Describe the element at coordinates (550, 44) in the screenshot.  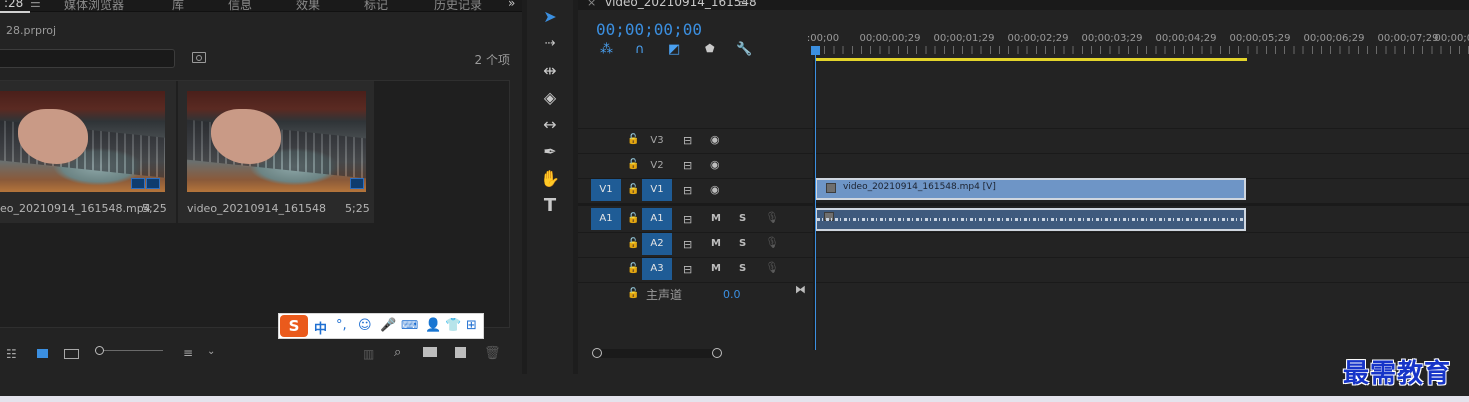
I see `track-select-tool-icon: ⇢` at that location.